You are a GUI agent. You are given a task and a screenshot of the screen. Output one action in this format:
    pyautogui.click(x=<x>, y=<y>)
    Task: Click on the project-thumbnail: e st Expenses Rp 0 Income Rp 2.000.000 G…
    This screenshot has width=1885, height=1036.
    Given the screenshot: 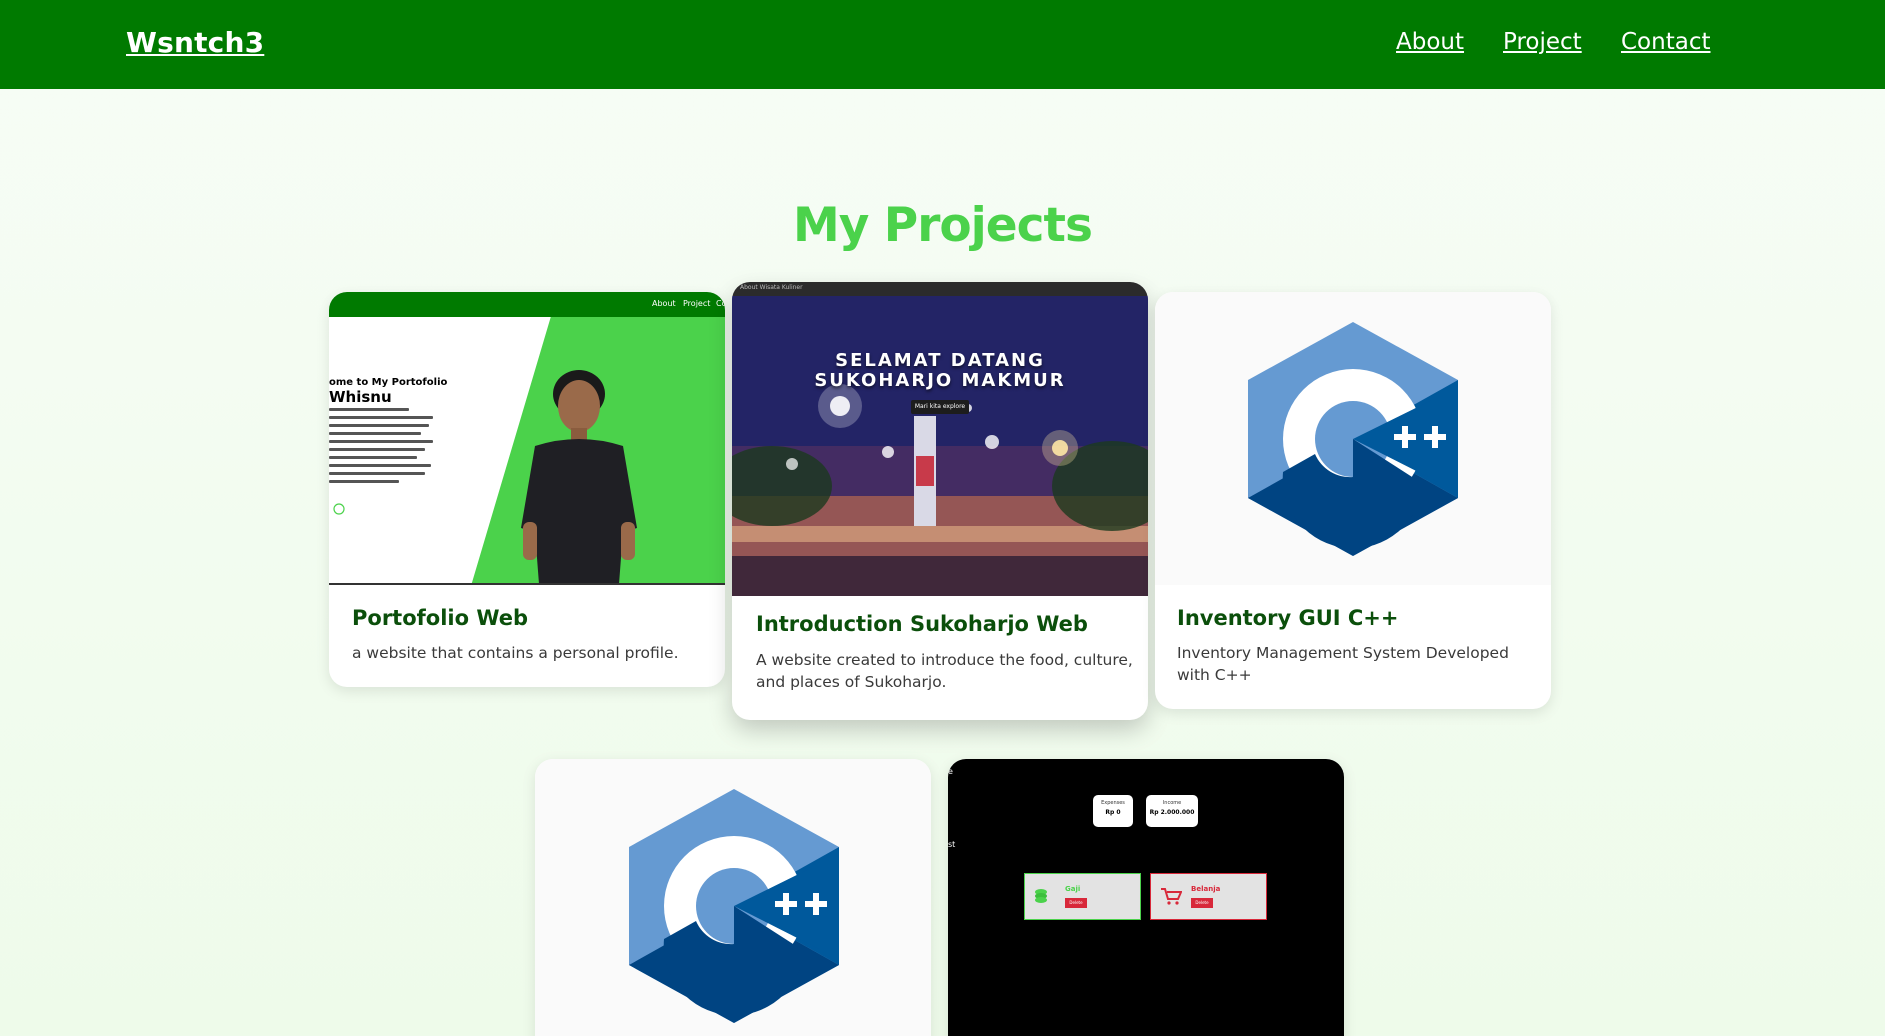 What is the action you would take?
    pyautogui.click(x=1146, y=897)
    